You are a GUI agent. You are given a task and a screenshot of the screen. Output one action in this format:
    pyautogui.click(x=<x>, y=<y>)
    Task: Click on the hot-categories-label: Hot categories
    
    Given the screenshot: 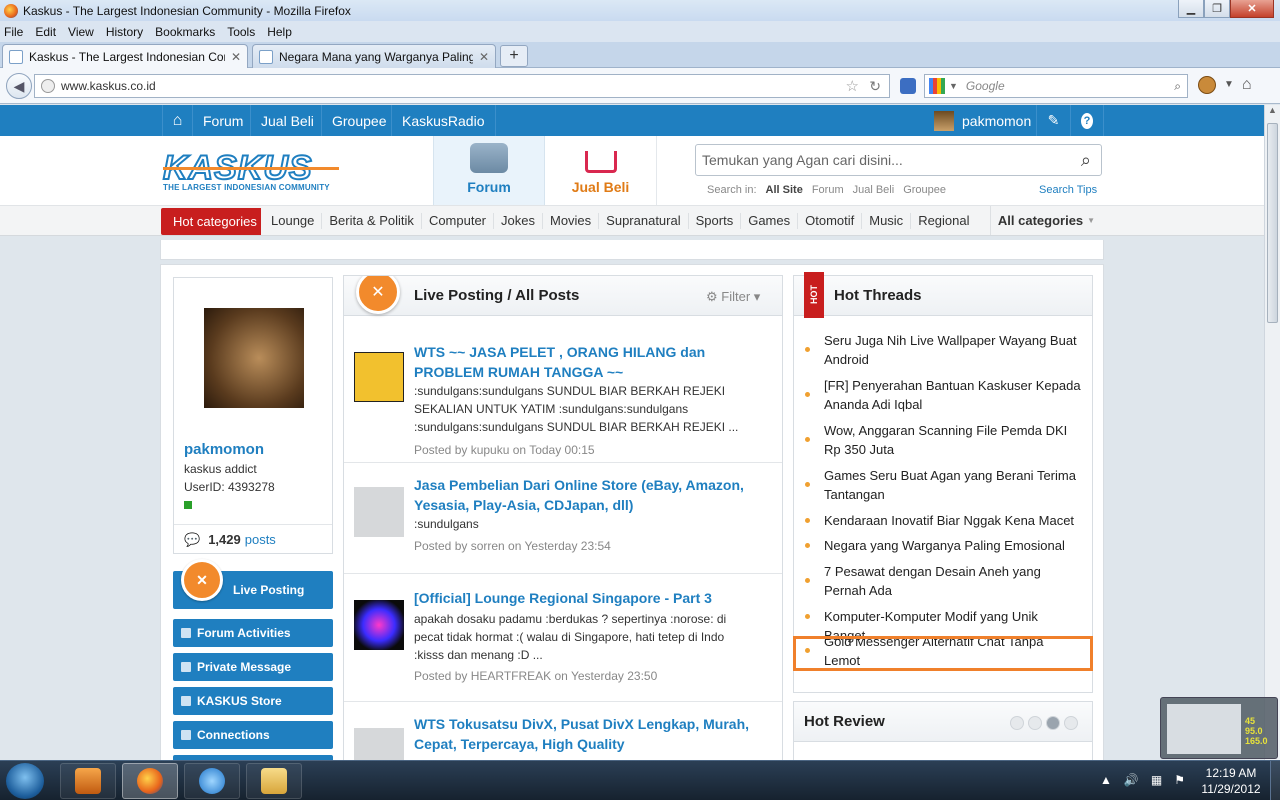 What is the action you would take?
    pyautogui.click(x=211, y=221)
    